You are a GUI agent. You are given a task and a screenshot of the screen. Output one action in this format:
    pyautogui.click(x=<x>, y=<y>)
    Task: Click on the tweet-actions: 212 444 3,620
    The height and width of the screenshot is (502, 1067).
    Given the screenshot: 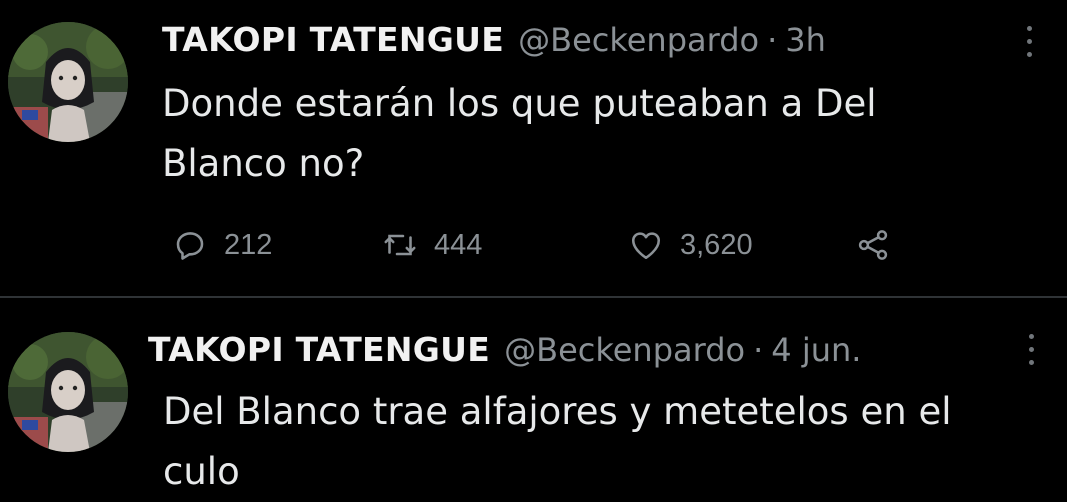 What is the action you would take?
    pyautogui.click(x=531, y=245)
    